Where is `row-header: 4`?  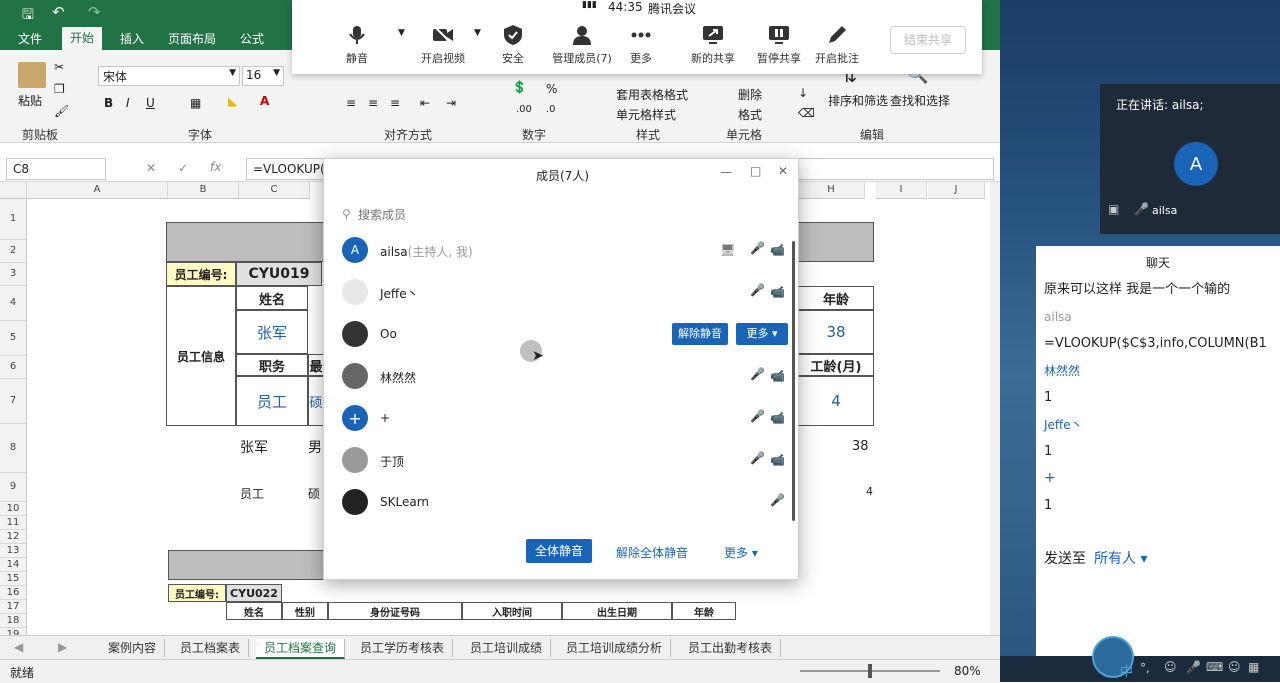
row-header: 4 is located at coordinates (13, 303).